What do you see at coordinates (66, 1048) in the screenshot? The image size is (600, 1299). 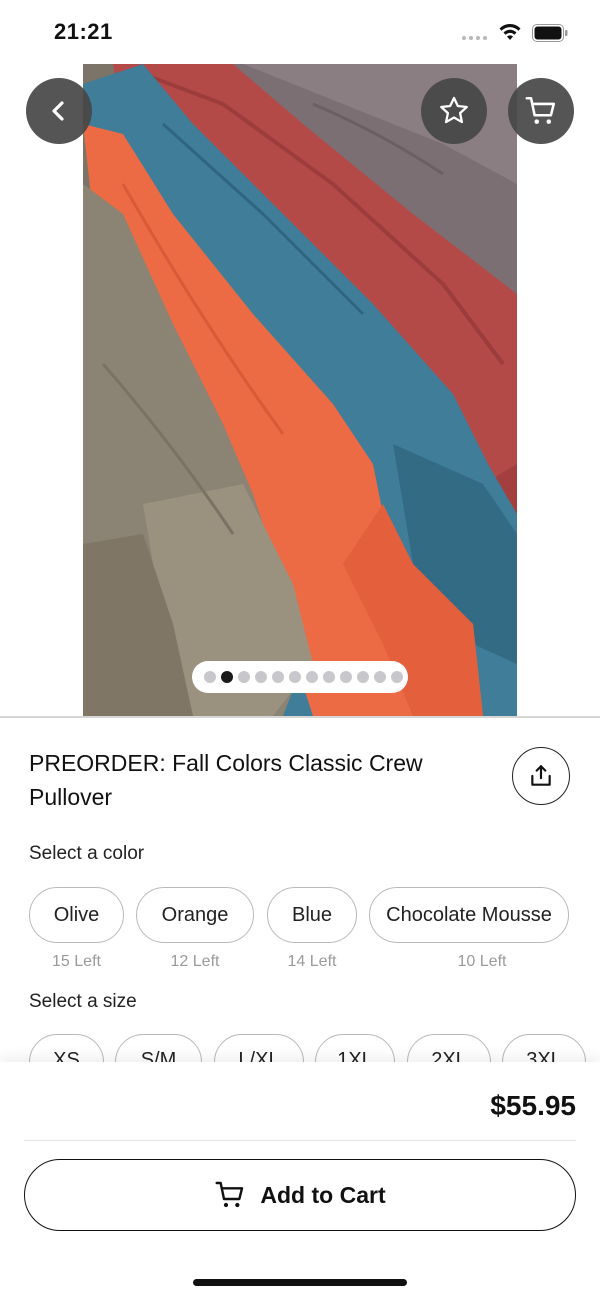 I see `size-option-xs: XS` at bounding box center [66, 1048].